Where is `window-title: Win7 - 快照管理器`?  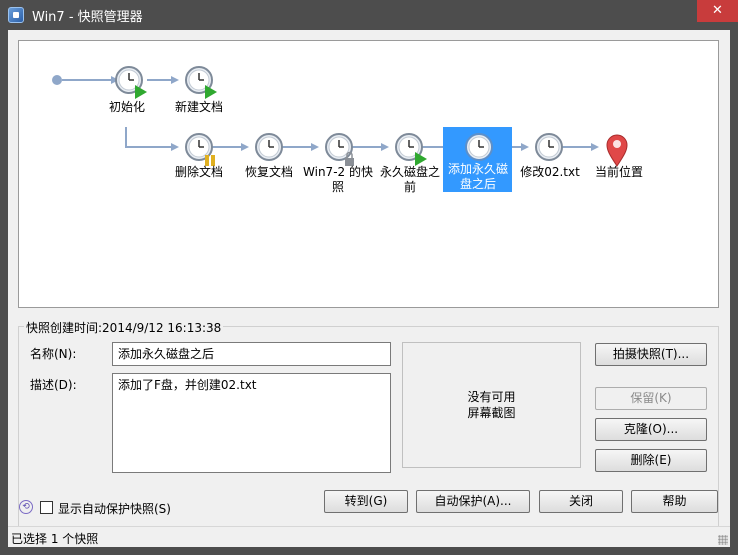
window-title: Win7 - 快照管理器 is located at coordinates (87, 17).